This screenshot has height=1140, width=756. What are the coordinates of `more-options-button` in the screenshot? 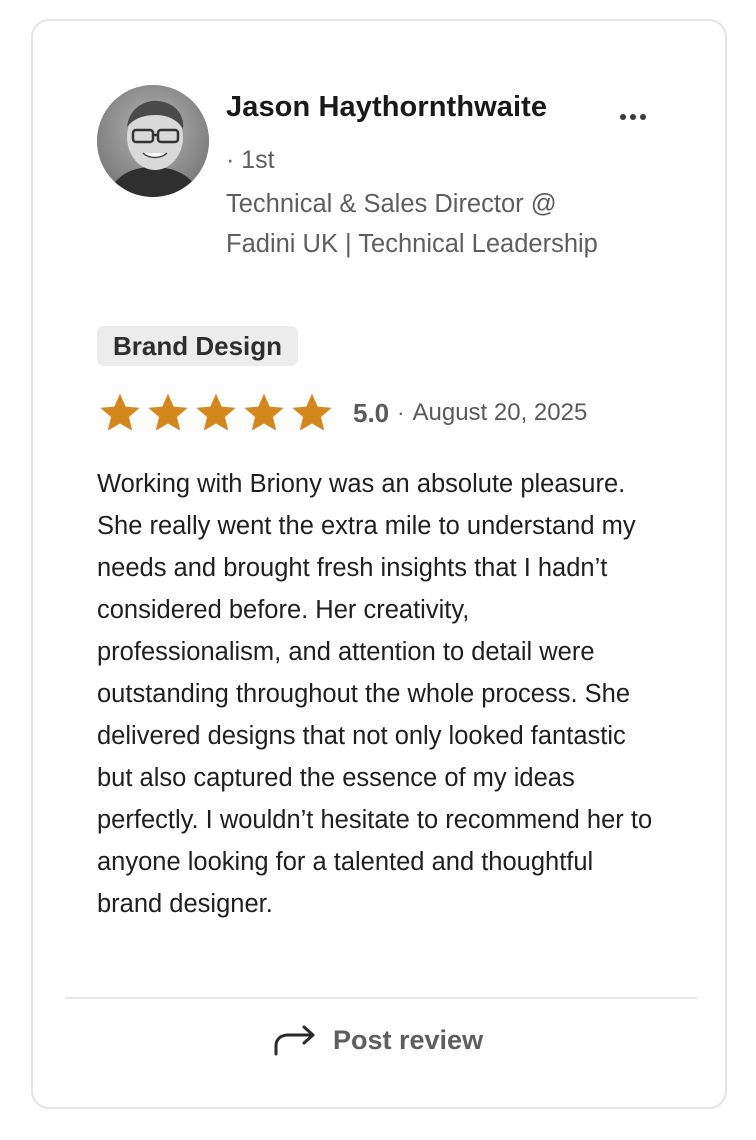 It's located at (633, 117).